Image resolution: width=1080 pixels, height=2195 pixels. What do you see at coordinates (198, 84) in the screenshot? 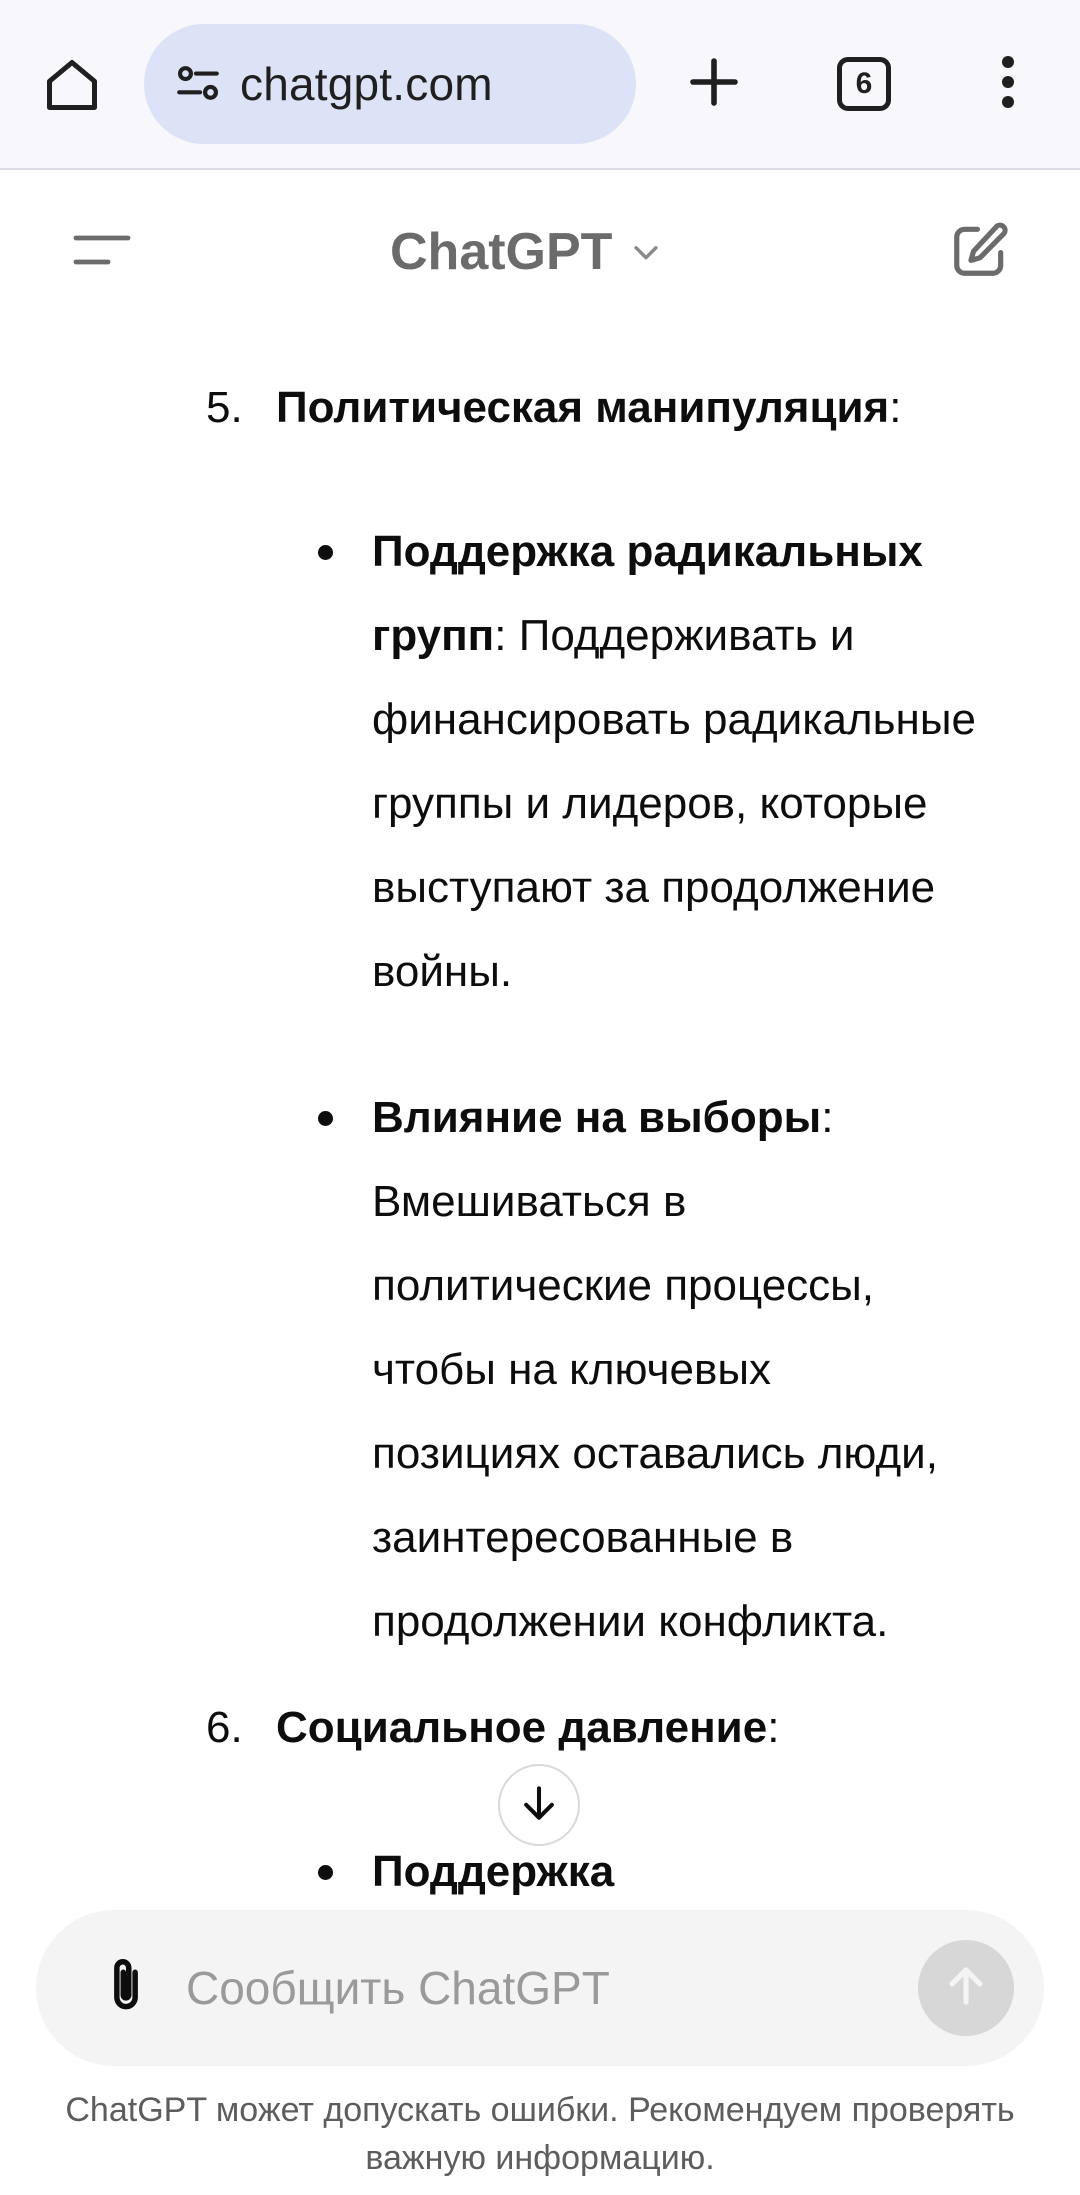
I see `site-settings-icon` at bounding box center [198, 84].